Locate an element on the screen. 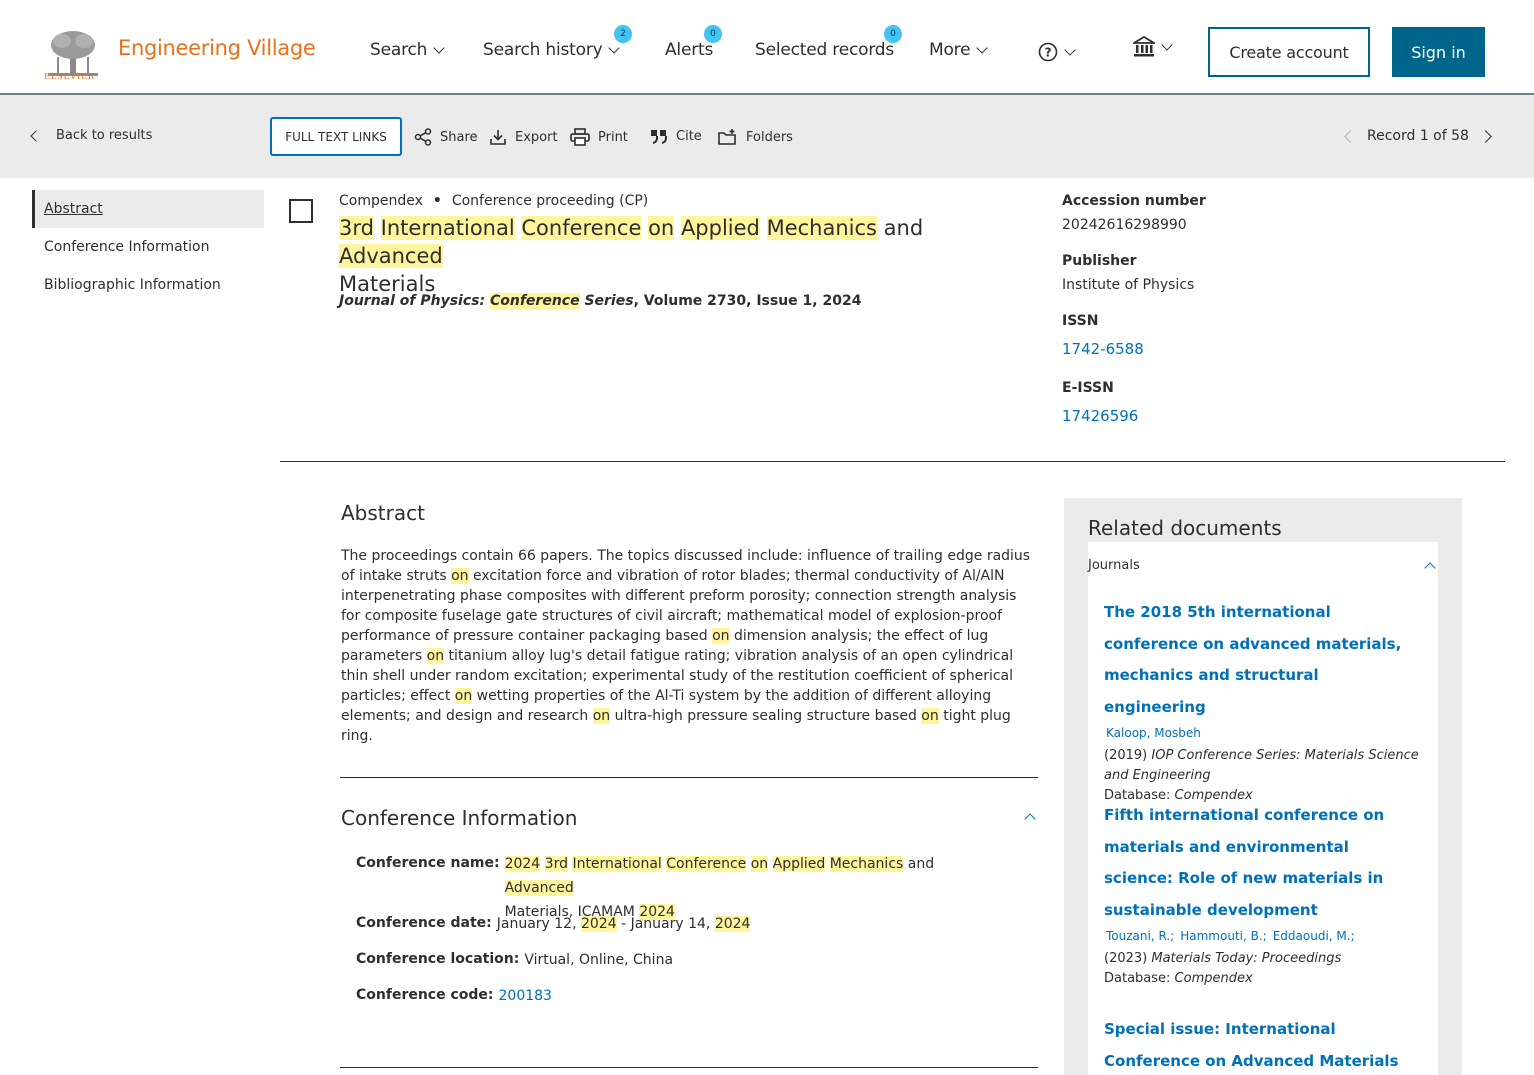 The width and height of the screenshot is (1534, 1075). conference-location-value: Virtual, Online, China is located at coordinates (599, 960).